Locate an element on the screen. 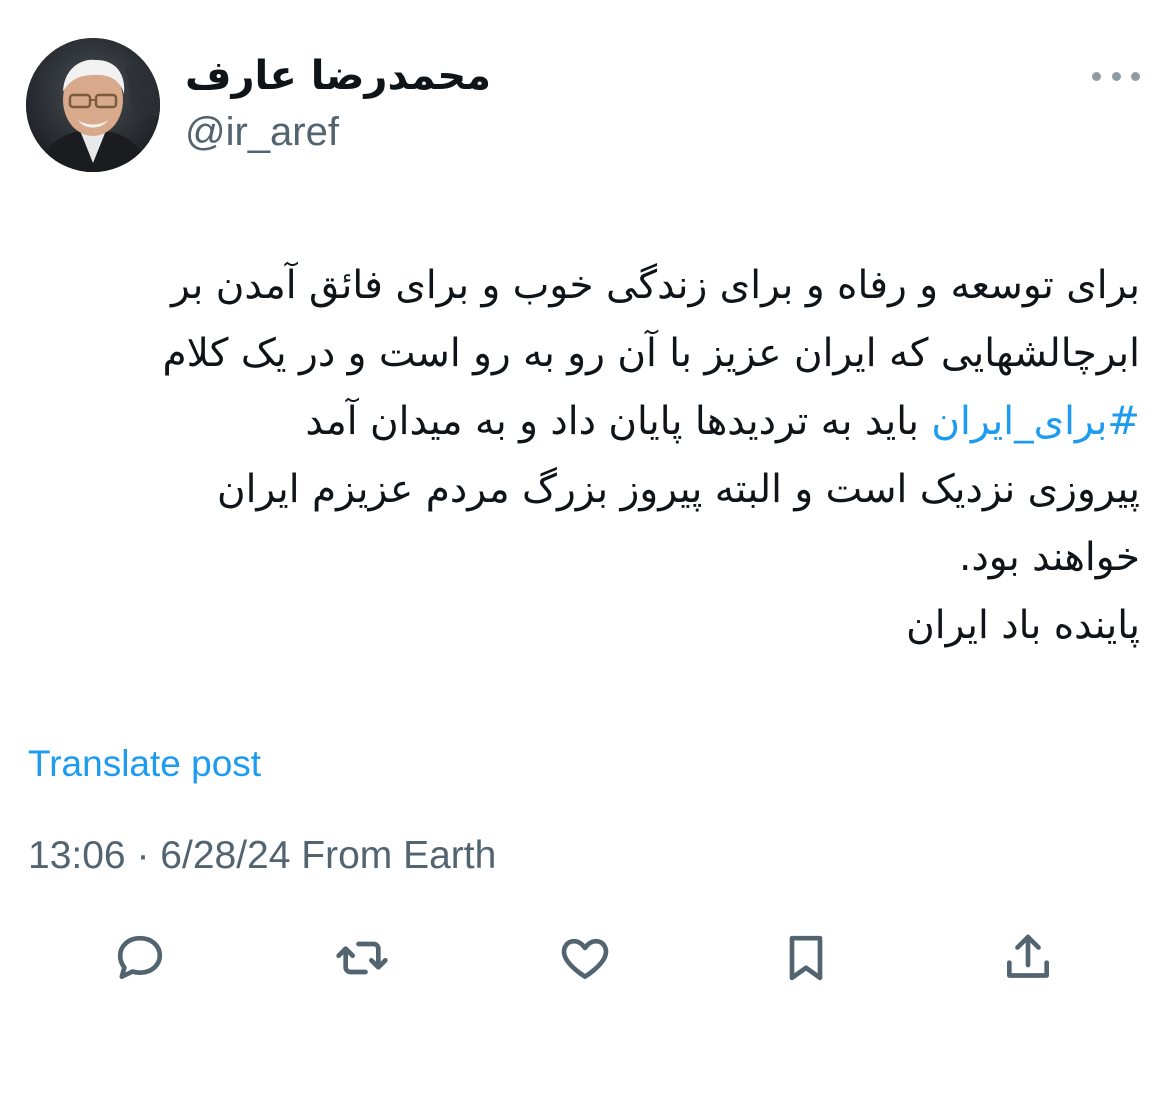 The height and width of the screenshot is (1105, 1162). reply-button is located at coordinates (140, 958).